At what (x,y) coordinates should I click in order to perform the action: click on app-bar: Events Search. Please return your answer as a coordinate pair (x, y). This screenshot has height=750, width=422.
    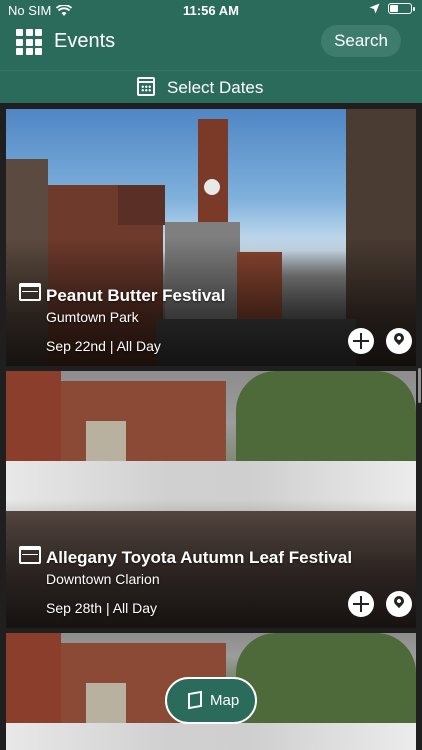
    Looking at the image, I should click on (211, 46).